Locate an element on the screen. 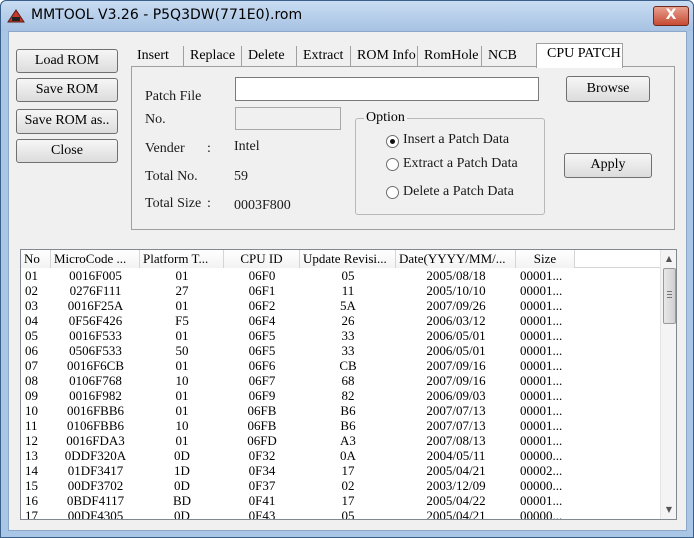  cell-microcode: 0506F533 is located at coordinates (95, 350).